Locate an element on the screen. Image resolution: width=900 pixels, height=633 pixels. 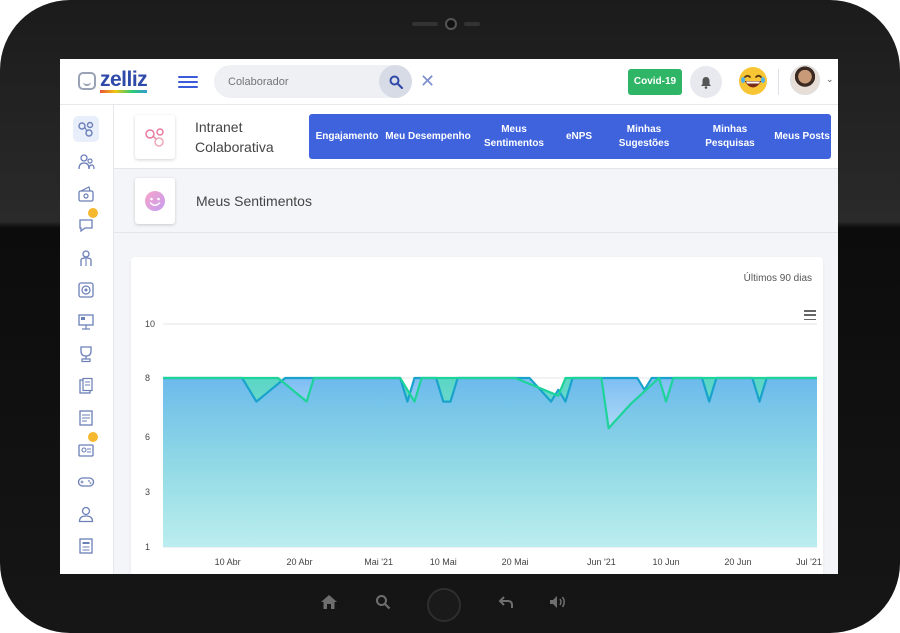
search-button is located at coordinates (395, 81).